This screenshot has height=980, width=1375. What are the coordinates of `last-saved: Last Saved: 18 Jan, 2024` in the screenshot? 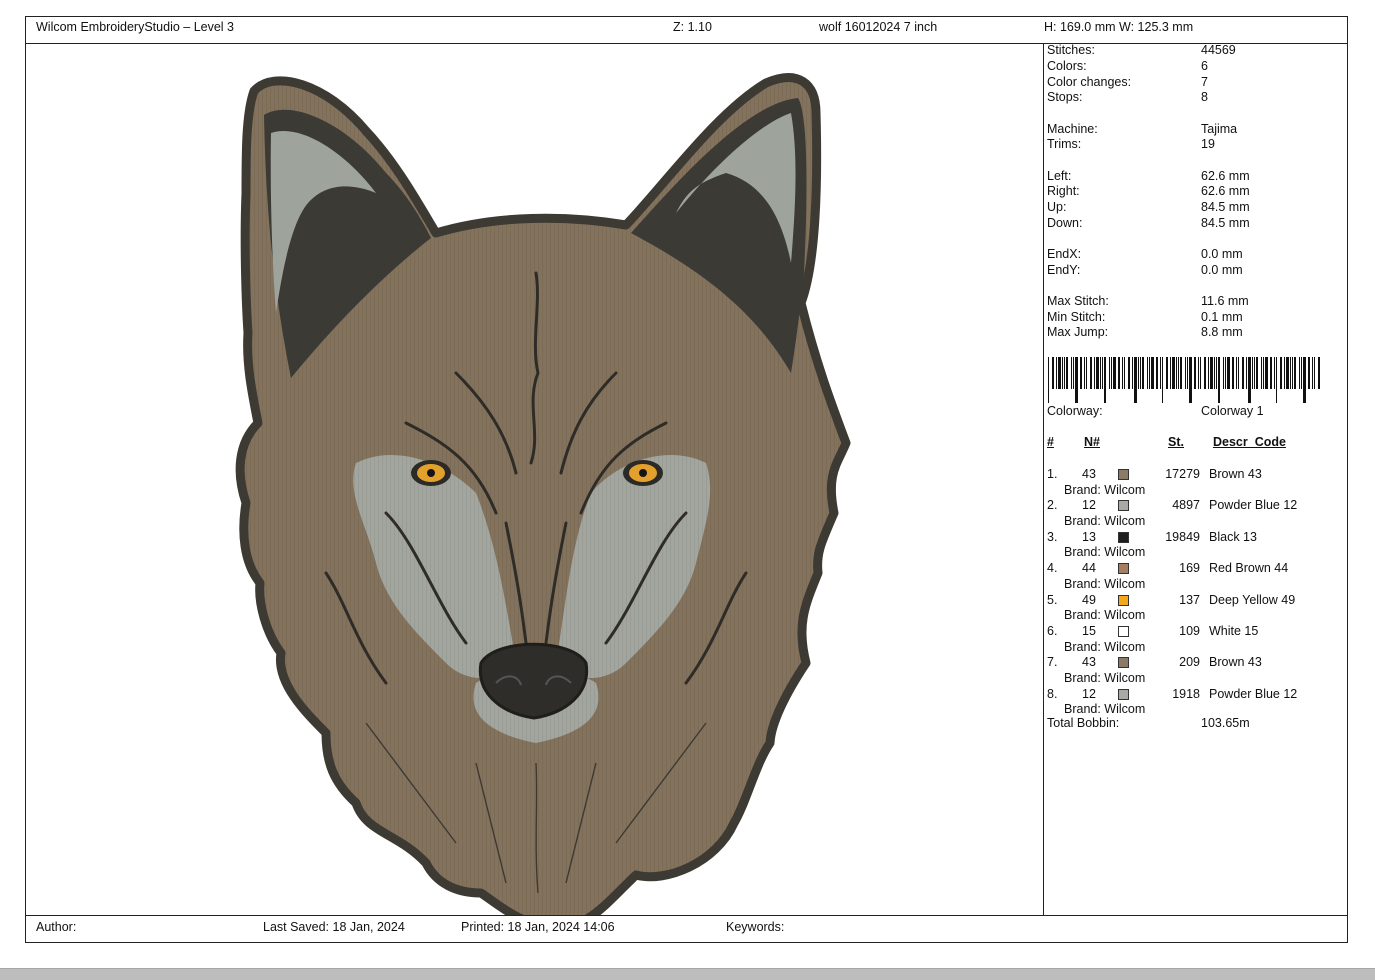 It's located at (334, 927).